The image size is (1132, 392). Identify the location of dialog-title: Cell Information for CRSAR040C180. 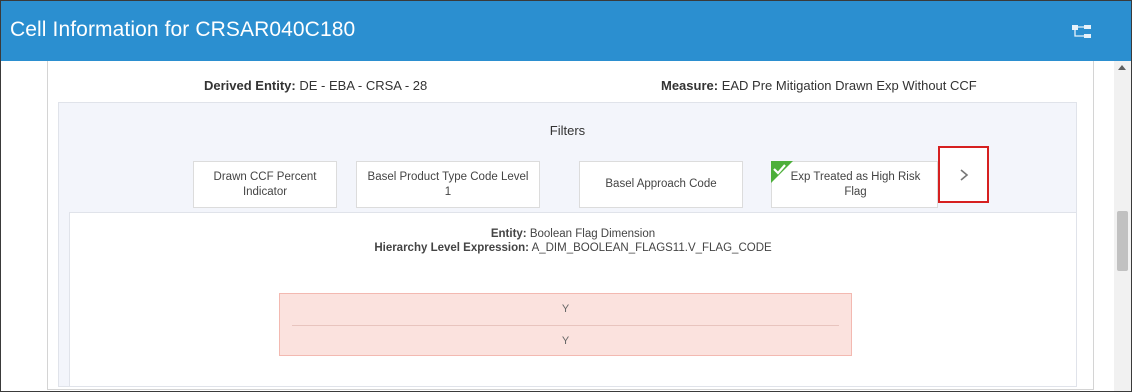
(183, 29).